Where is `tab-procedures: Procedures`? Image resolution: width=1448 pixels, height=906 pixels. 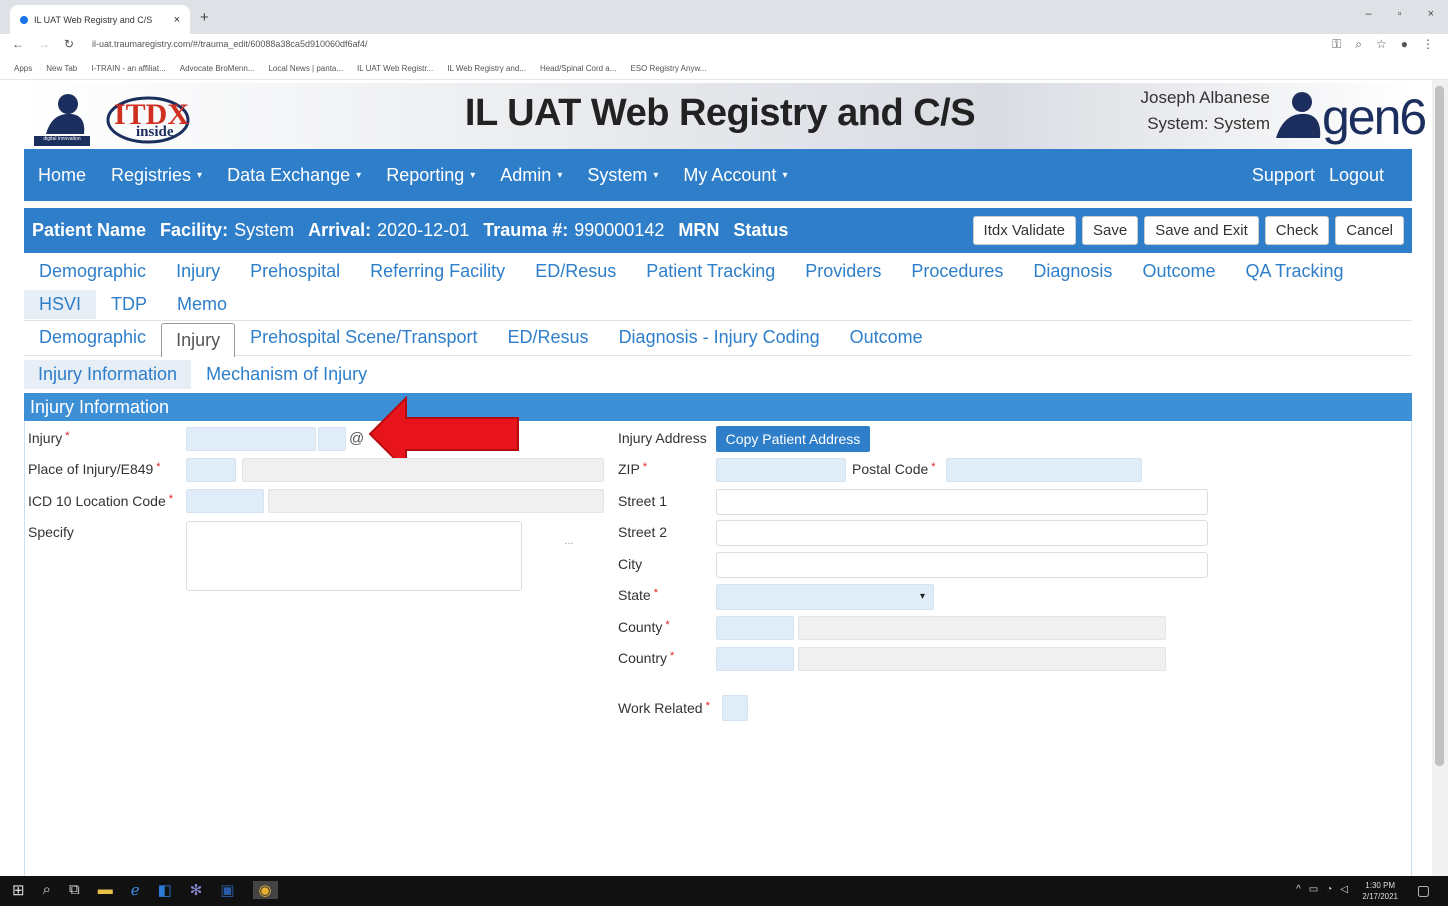
tab-procedures: Procedures is located at coordinates (957, 271).